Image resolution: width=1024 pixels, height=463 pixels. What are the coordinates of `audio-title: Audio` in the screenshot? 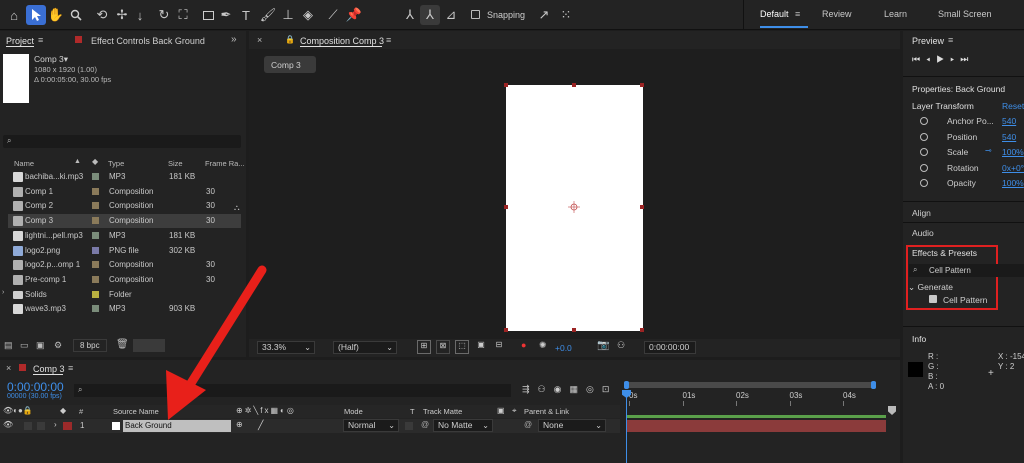 It's located at (923, 233).